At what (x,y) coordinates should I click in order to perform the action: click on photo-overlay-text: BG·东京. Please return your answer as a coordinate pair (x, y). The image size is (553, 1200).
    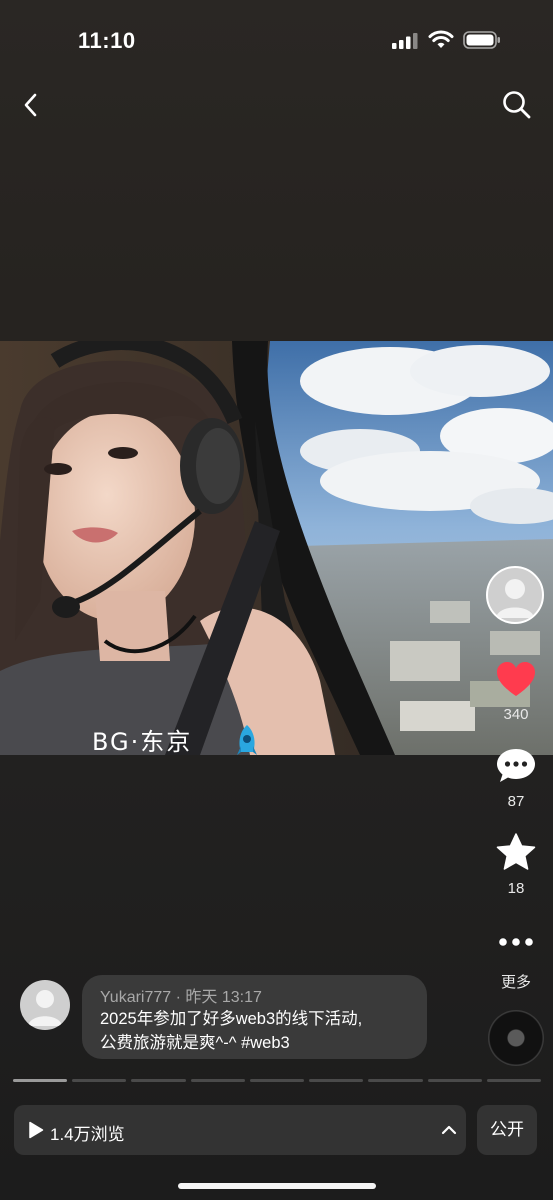
    Looking at the image, I should click on (142, 742).